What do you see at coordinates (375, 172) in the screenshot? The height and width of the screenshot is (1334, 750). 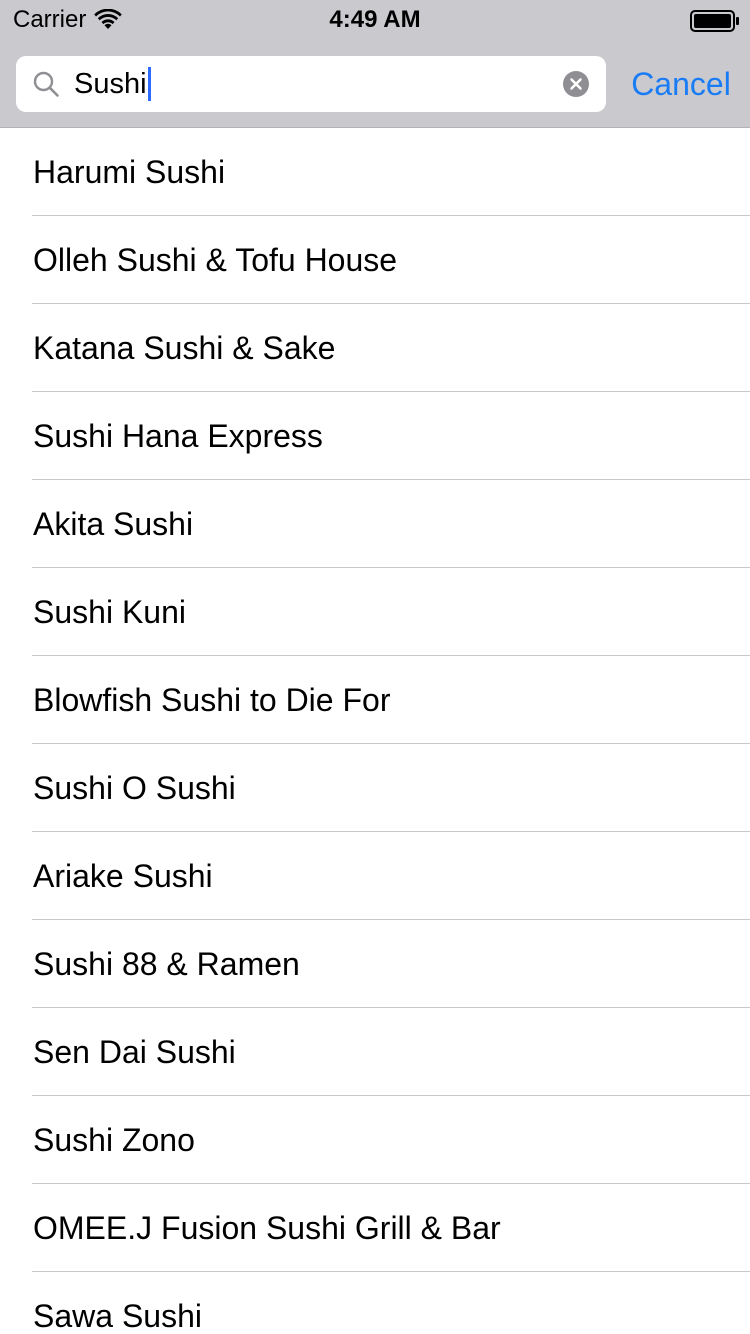 I see `result-item: Harumi Sushi` at bounding box center [375, 172].